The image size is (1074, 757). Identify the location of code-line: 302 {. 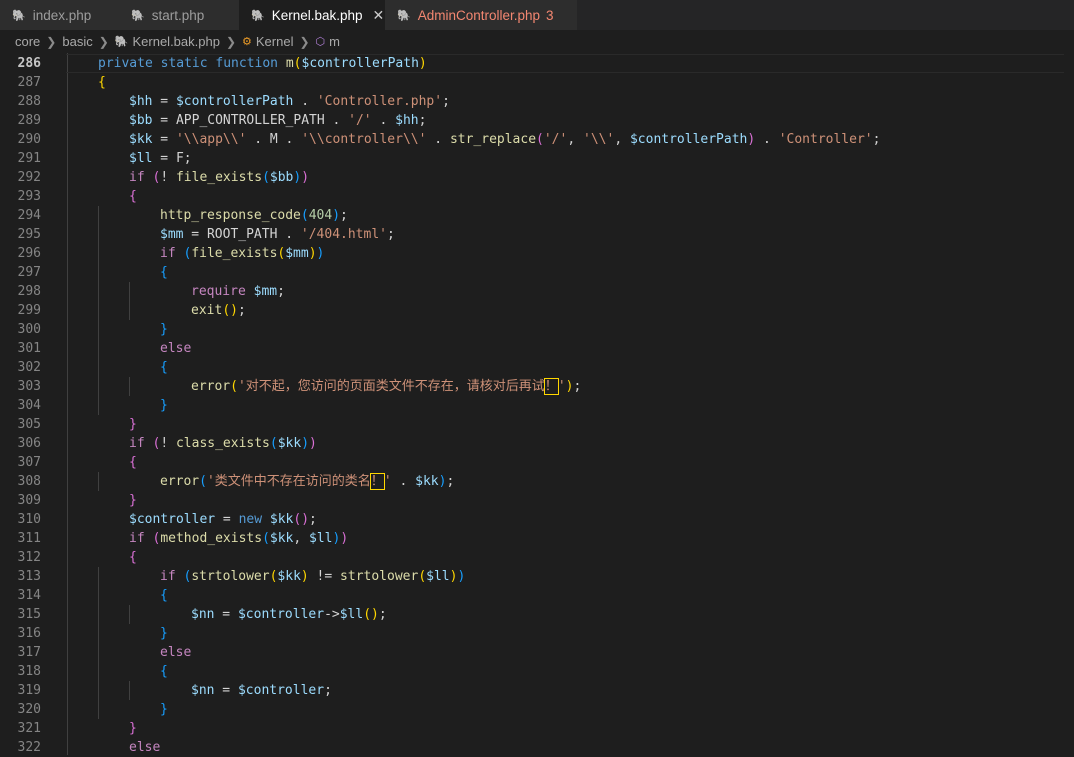
(537, 367).